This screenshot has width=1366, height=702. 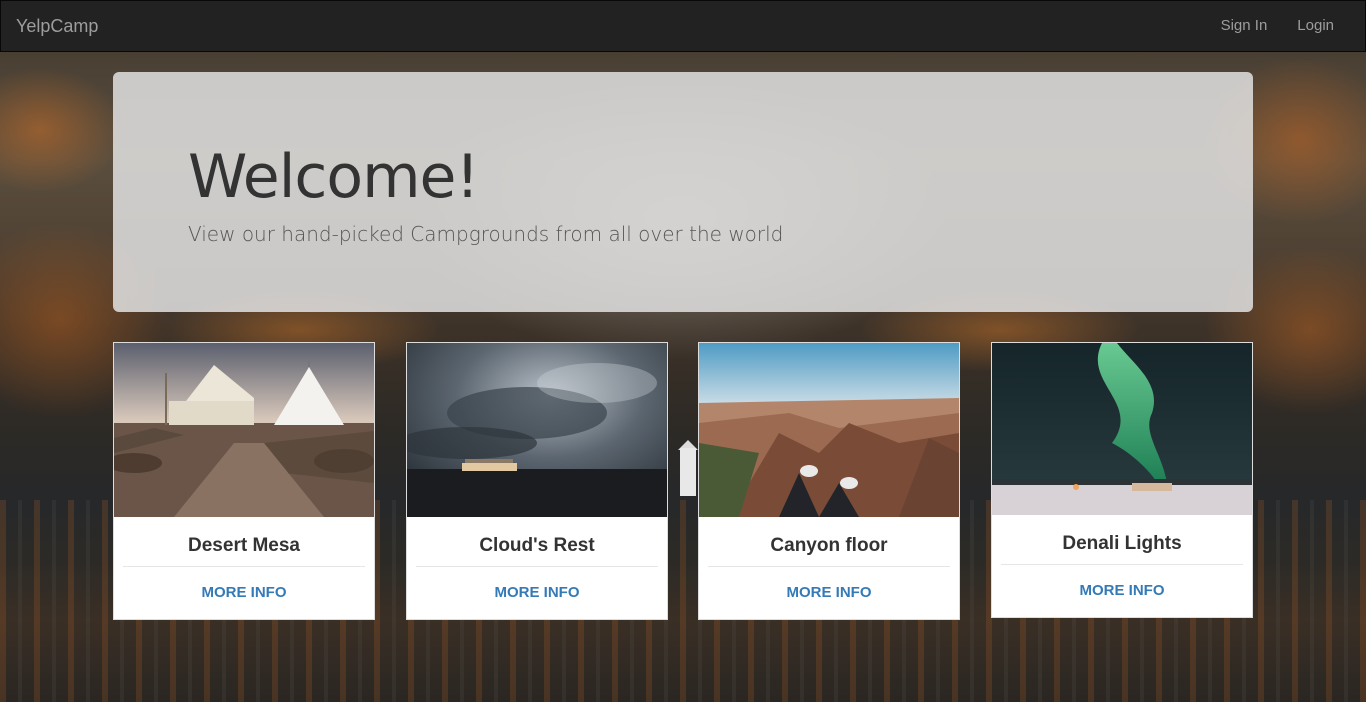 I want to click on campground-card: Desert Mesa MORE INFO, so click(x=244, y=481).